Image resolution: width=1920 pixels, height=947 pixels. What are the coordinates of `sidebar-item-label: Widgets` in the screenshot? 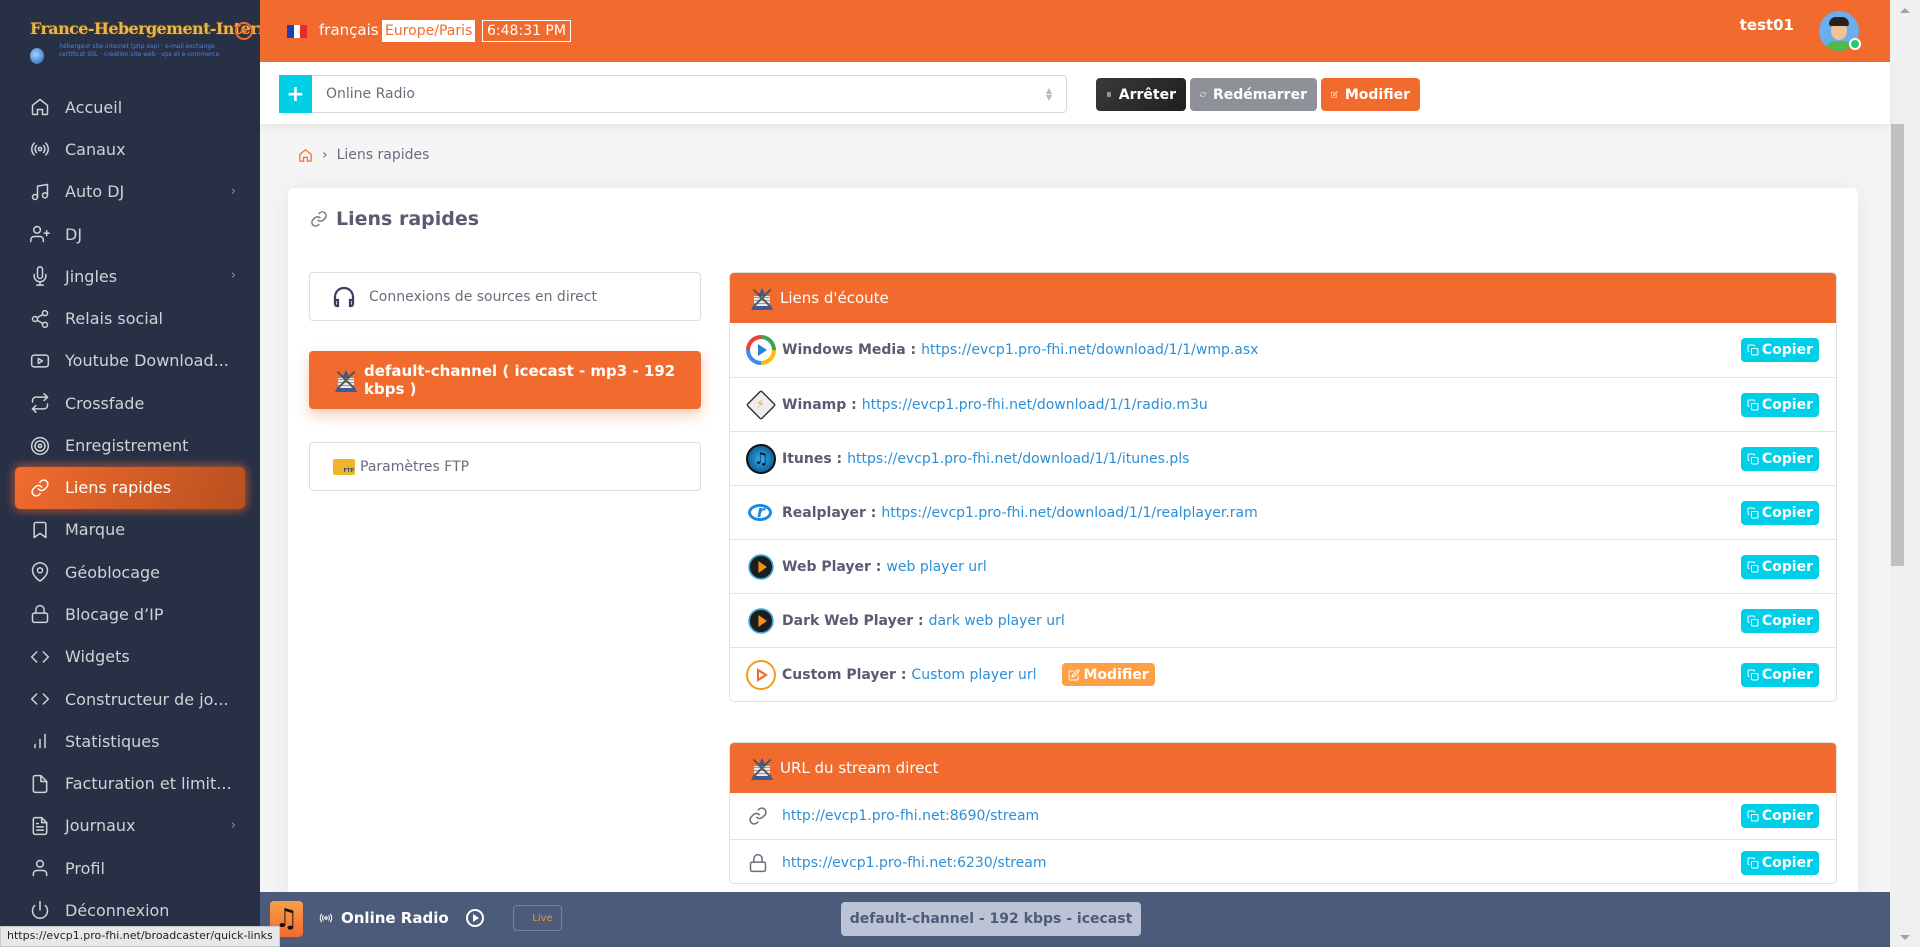 It's located at (97, 657).